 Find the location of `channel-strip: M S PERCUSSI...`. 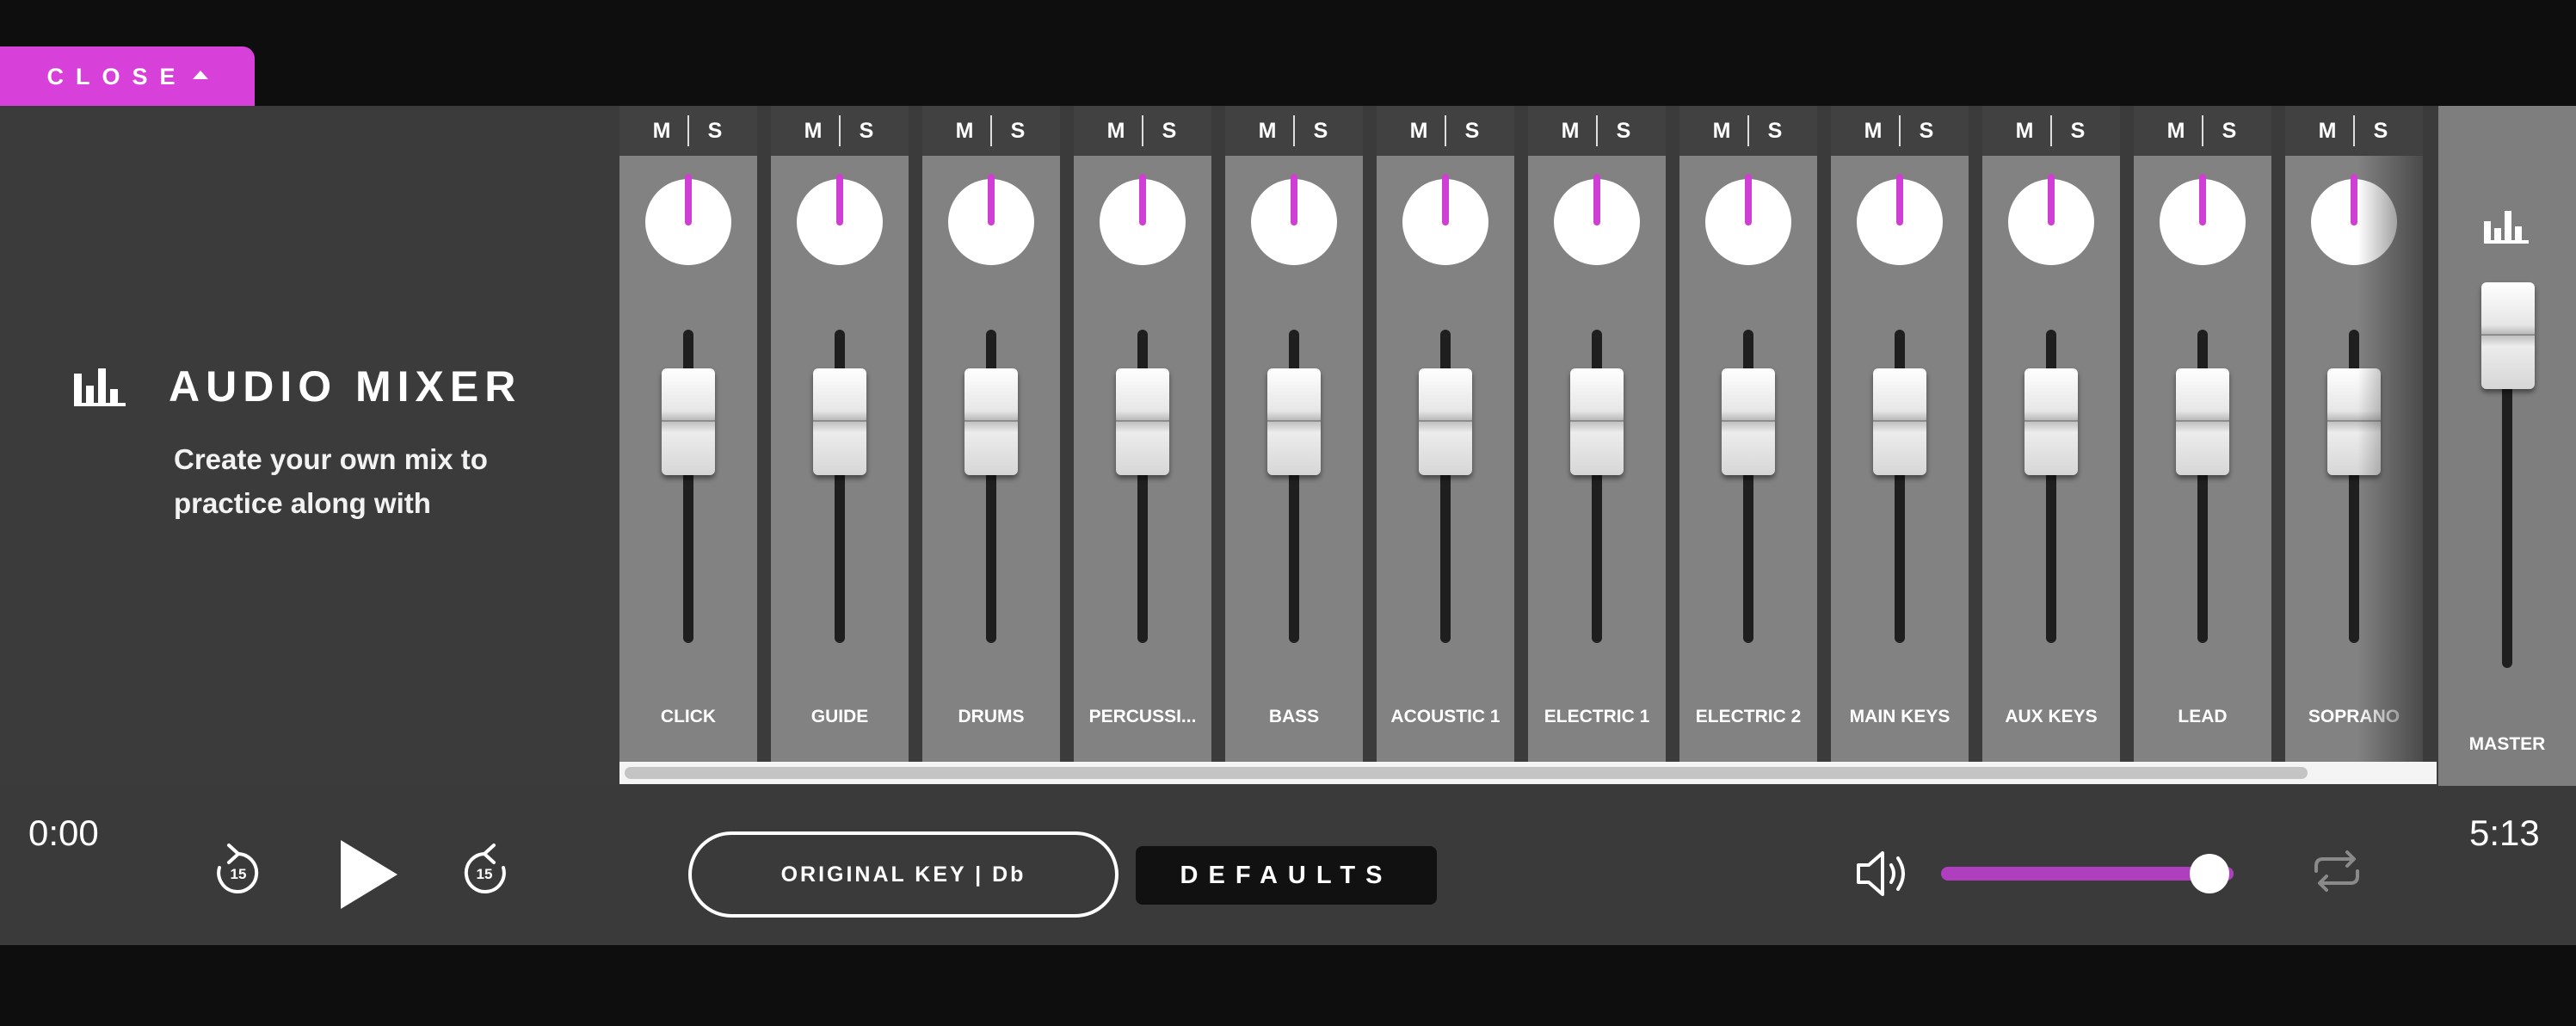

channel-strip: M S PERCUSSI... is located at coordinates (1142, 434).